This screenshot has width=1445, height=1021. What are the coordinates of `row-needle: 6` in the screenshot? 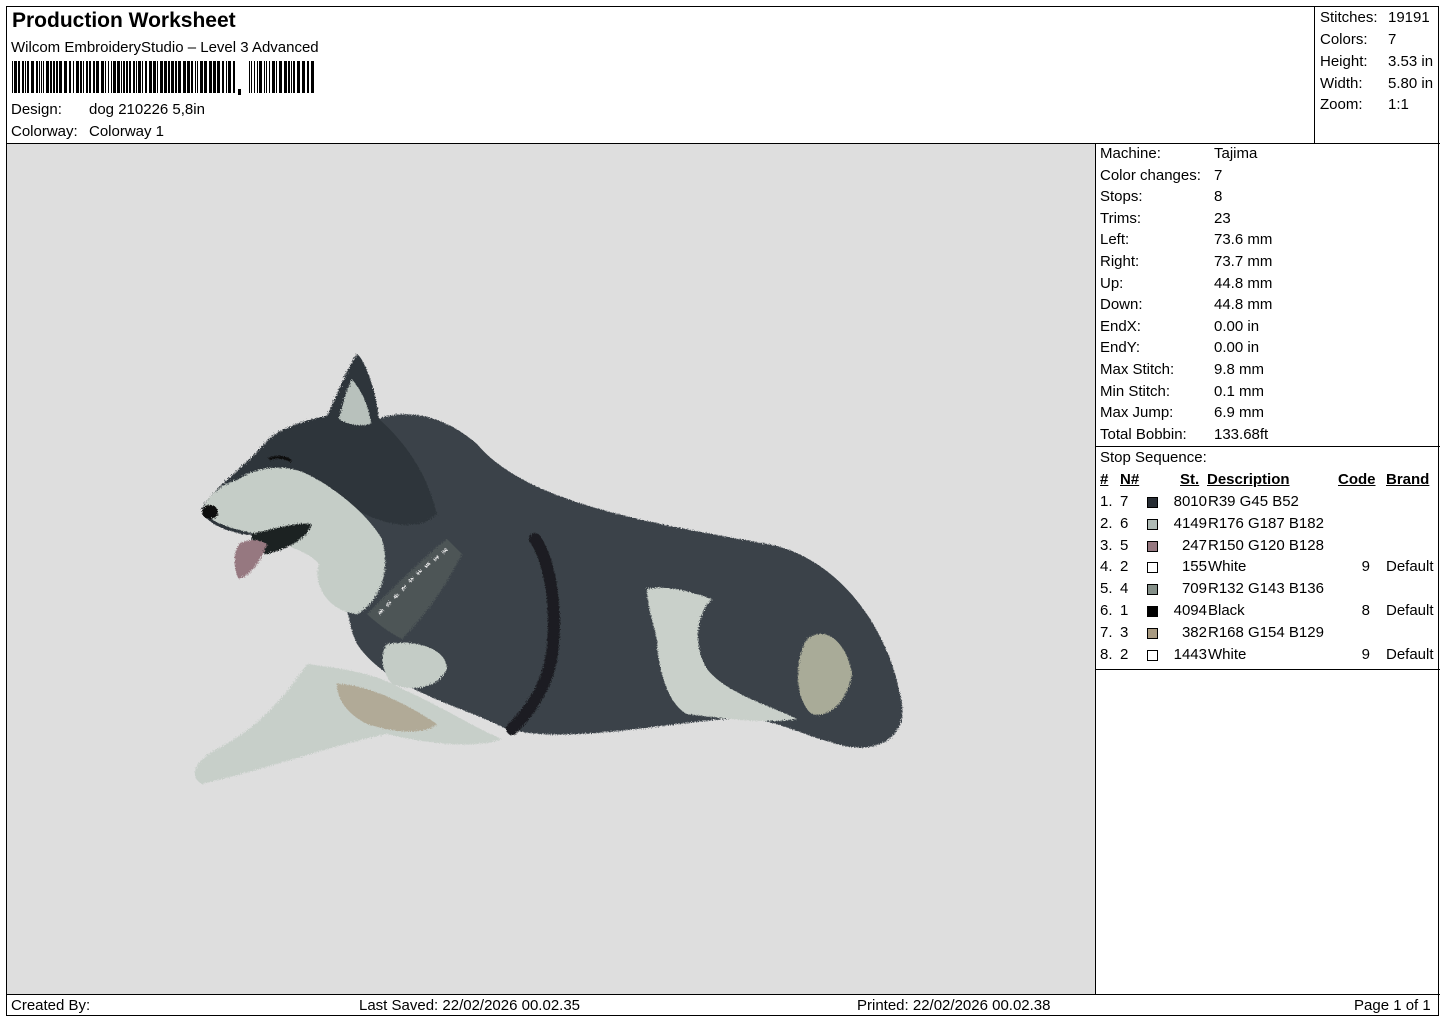 It's located at (1124, 523).